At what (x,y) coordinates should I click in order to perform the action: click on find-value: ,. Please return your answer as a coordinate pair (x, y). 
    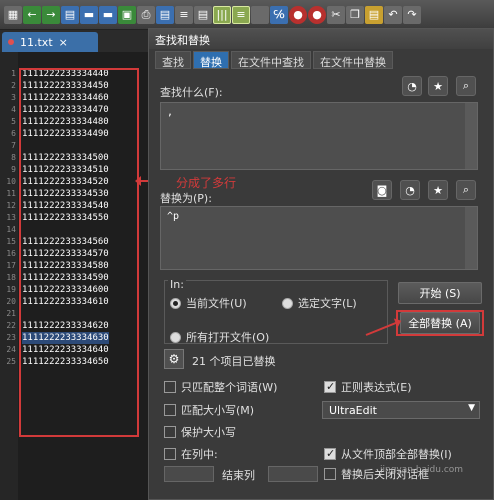
    Looking at the image, I should click on (170, 112).